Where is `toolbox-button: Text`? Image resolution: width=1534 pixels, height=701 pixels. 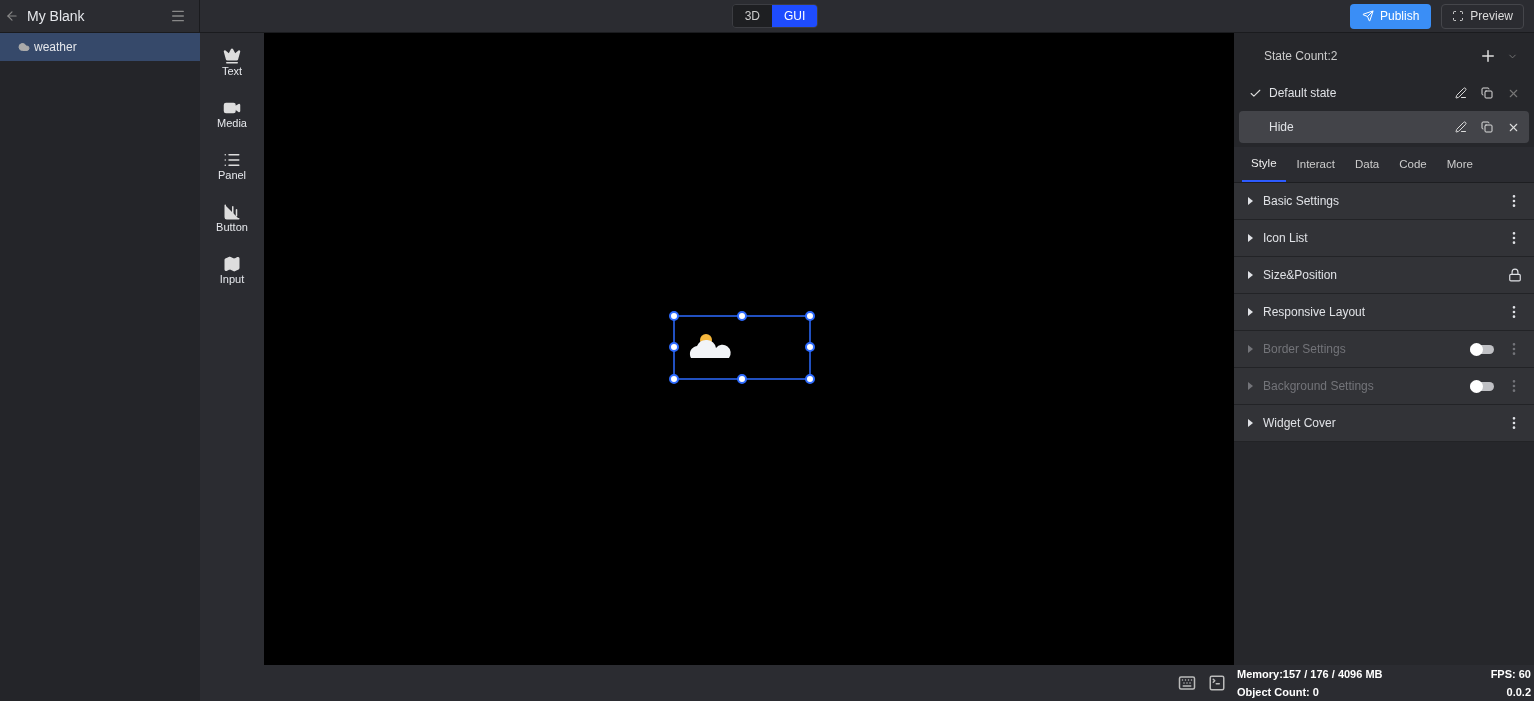
toolbox-button: Text is located at coordinates (232, 62).